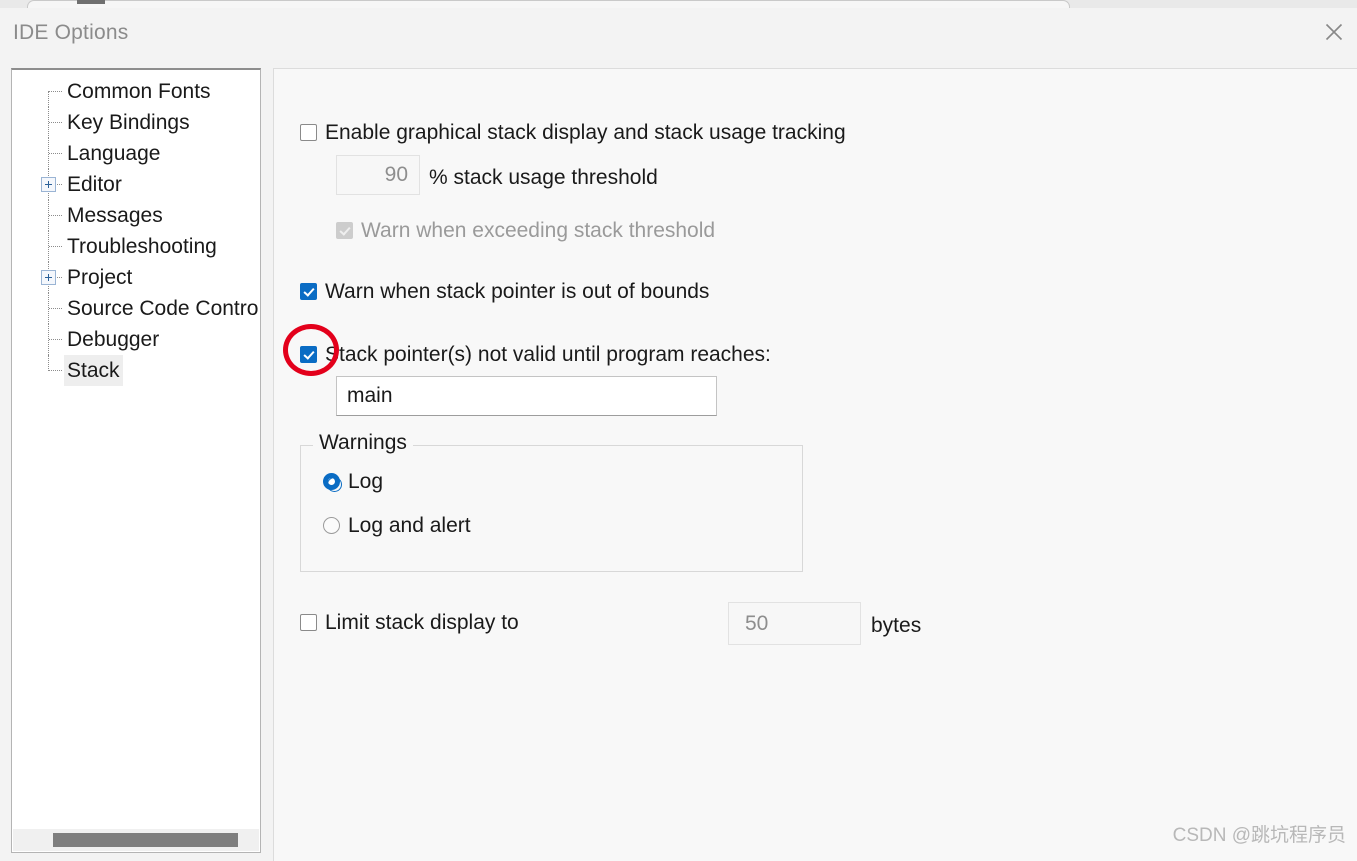 The image size is (1357, 861). I want to click on sidebar-item-project: Project, so click(136, 277).